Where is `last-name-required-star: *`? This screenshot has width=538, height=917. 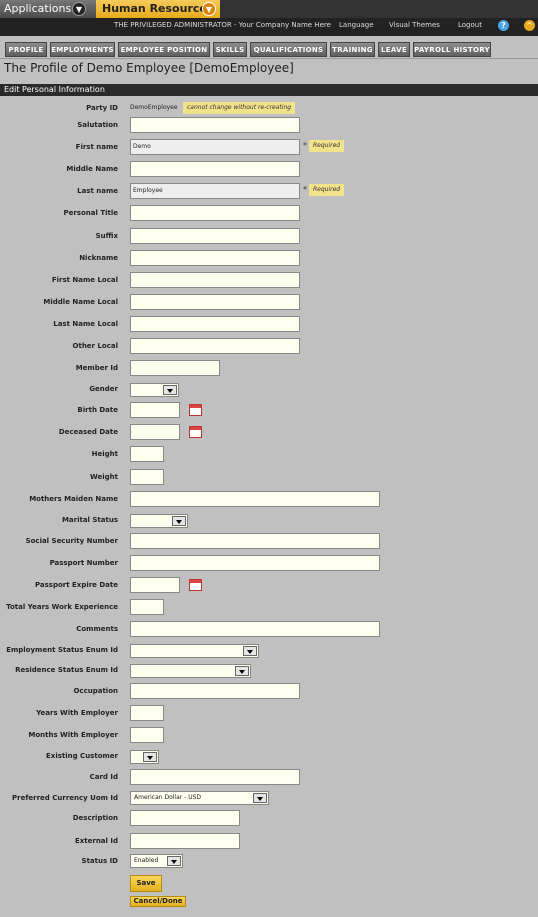 last-name-required-star: * is located at coordinates (305, 189).